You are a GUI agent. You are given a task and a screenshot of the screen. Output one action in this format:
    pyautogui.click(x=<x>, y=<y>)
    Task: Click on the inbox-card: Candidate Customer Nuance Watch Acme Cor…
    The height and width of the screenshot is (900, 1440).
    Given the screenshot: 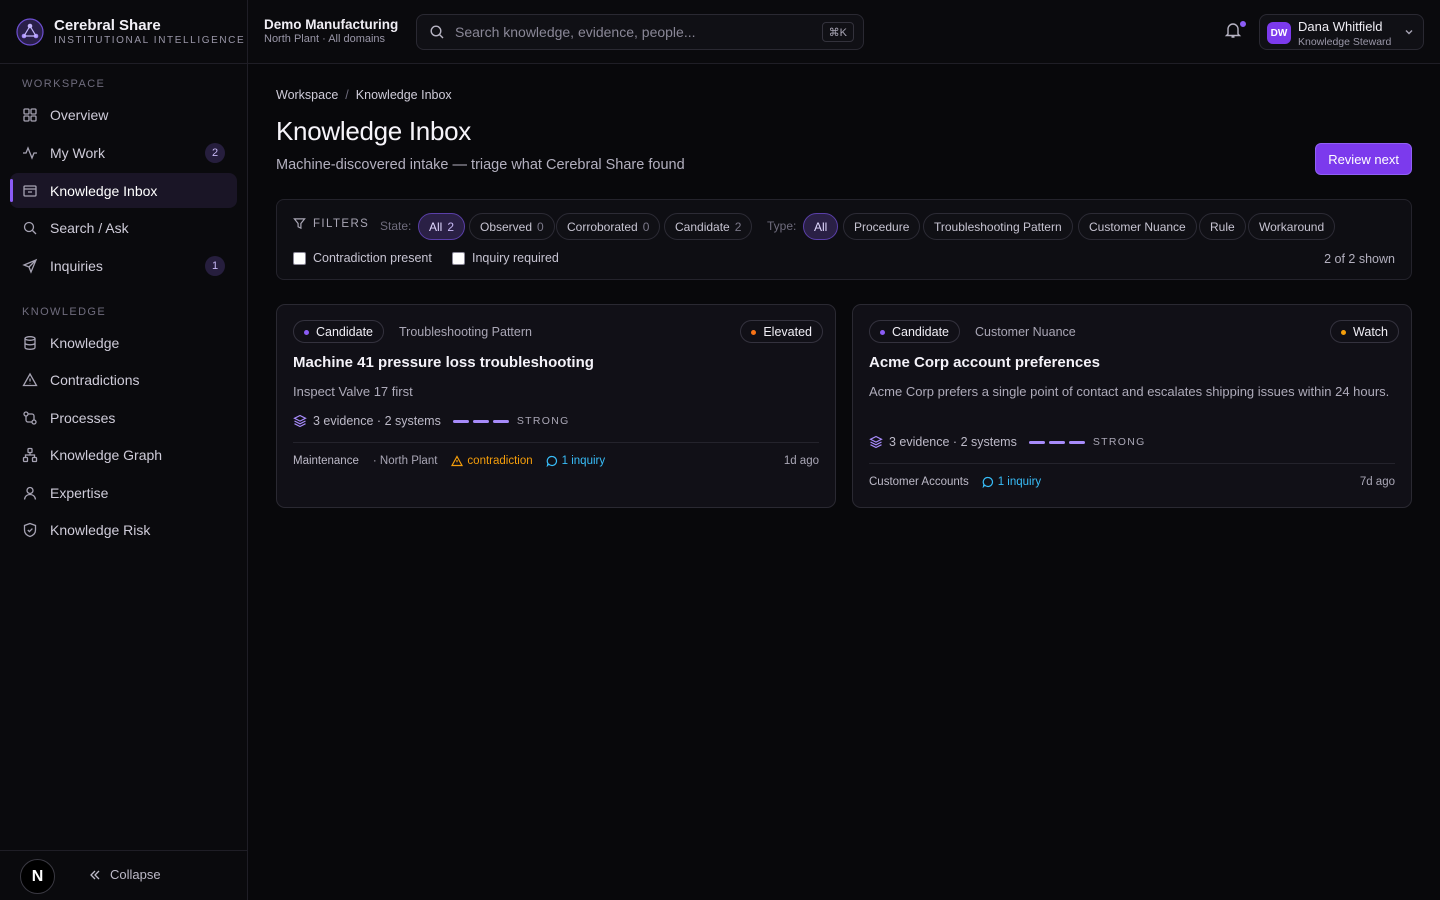 What is the action you would take?
    pyautogui.click(x=1132, y=406)
    